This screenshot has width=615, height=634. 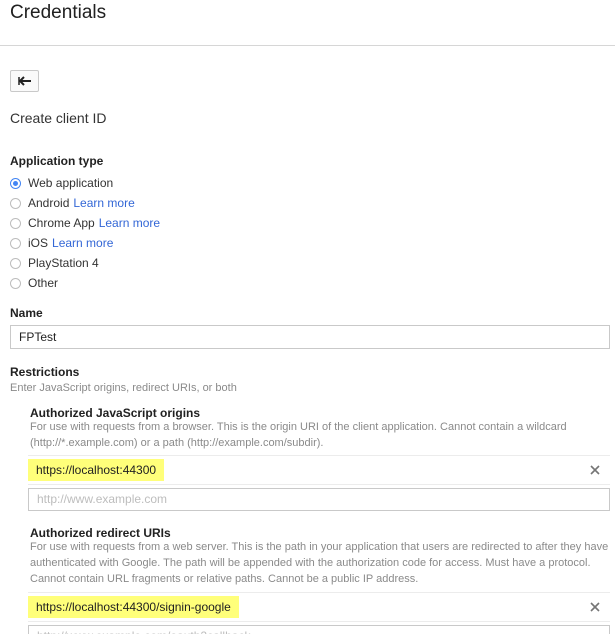 What do you see at coordinates (45, 372) in the screenshot?
I see `restrictions-label: Restrictions` at bounding box center [45, 372].